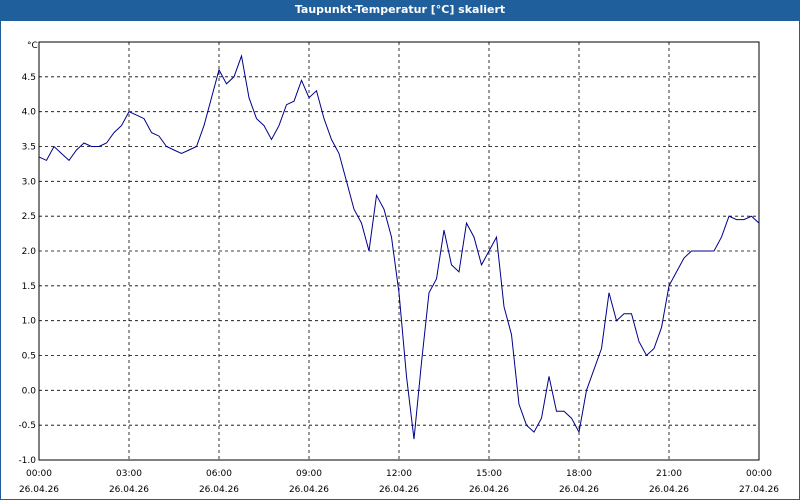  I want to click on x-tick-time-label: 15:00, so click(489, 474).